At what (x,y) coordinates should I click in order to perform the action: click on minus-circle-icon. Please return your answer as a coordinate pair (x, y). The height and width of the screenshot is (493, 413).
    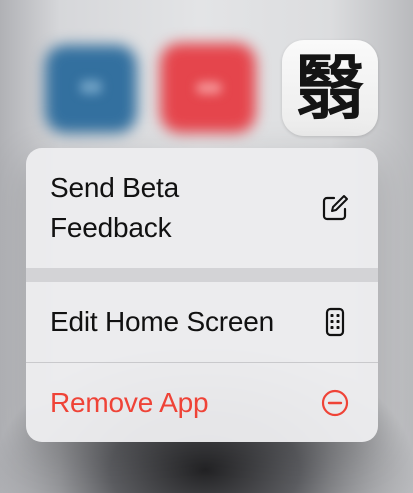
    Looking at the image, I should click on (335, 403).